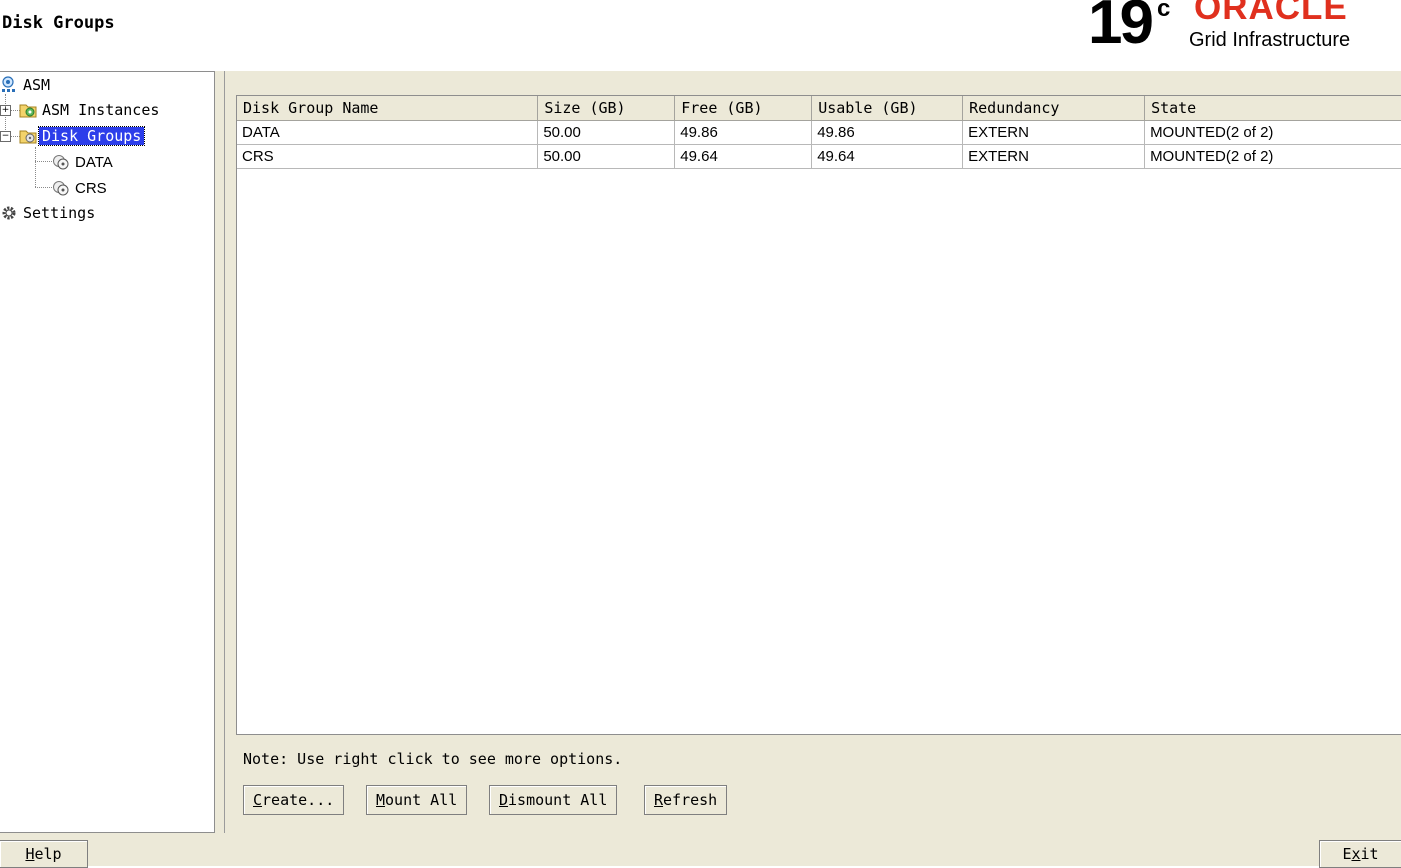 This screenshot has width=1401, height=868. I want to click on logo-version: 19, so click(1121, 28).